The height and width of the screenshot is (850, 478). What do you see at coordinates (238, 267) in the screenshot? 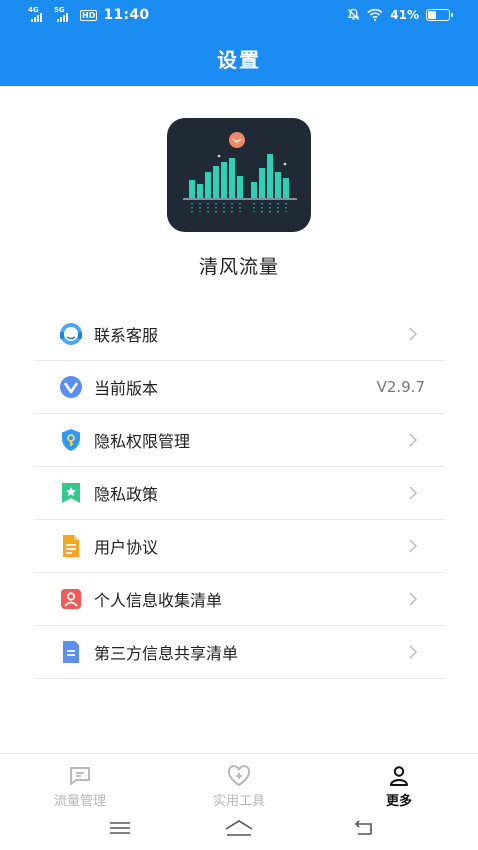
I see `app-name: 清风流量` at bounding box center [238, 267].